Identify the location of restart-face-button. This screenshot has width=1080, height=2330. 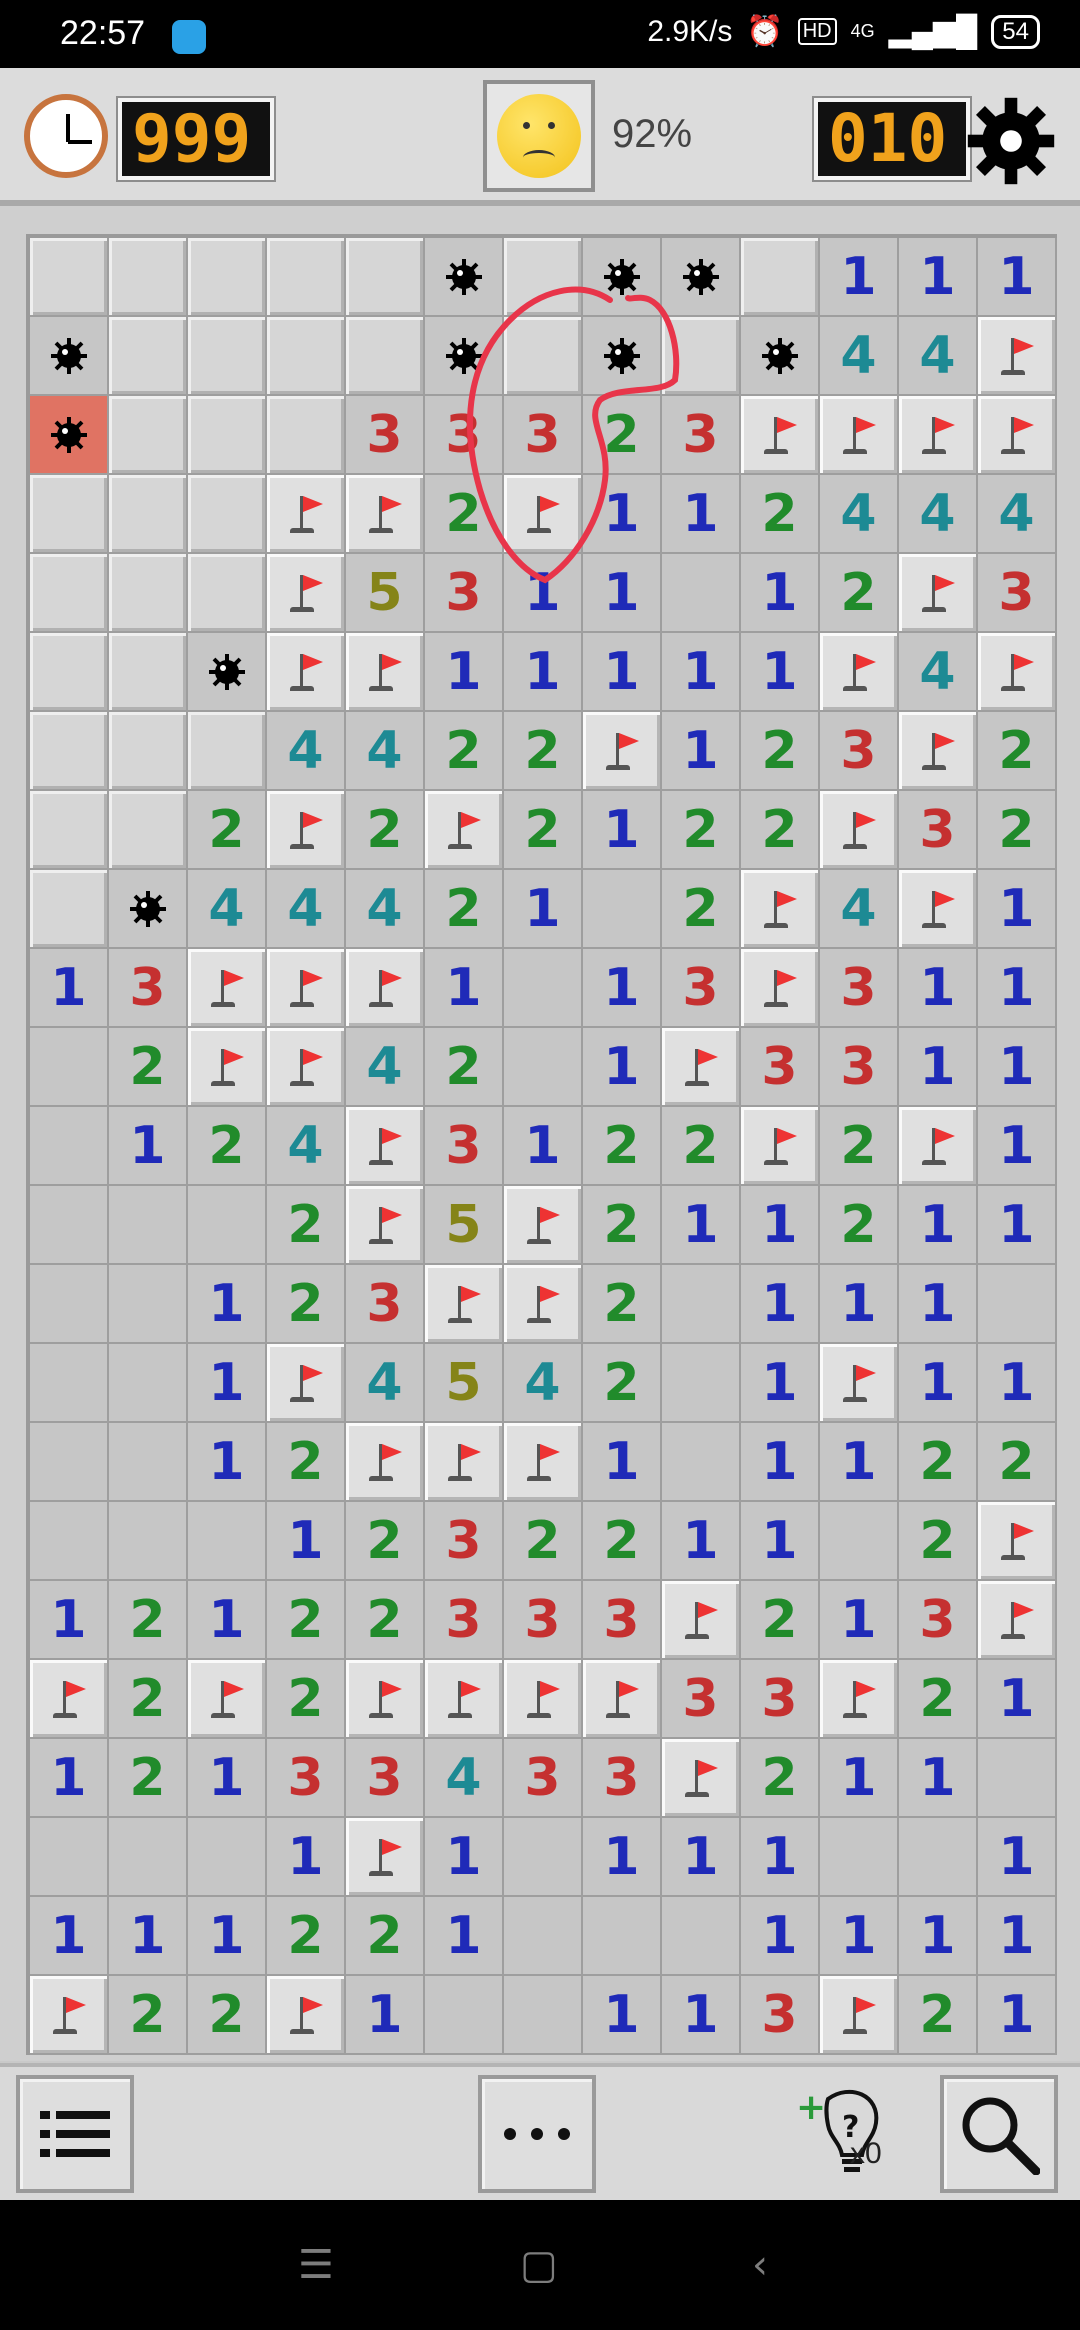
(539, 136).